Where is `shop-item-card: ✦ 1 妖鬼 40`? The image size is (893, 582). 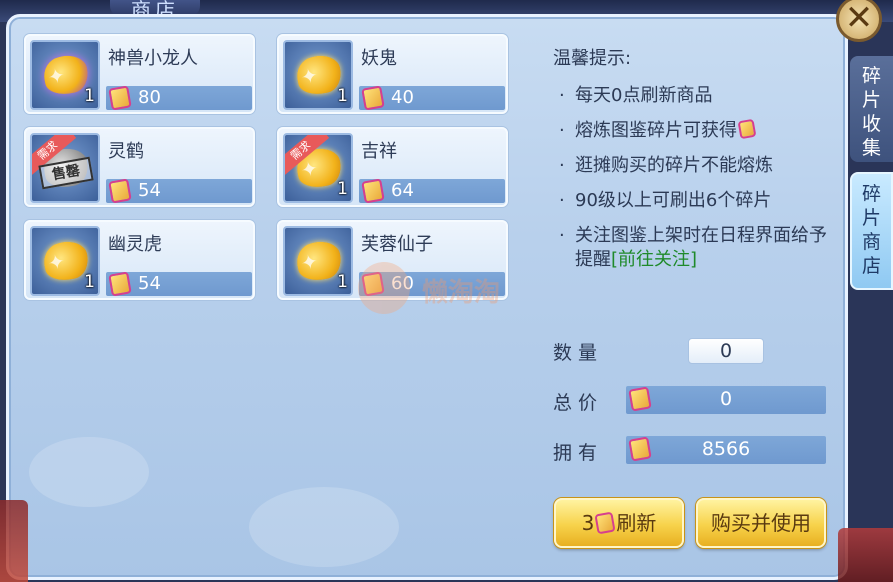 shop-item-card: ✦ 1 妖鬼 40 is located at coordinates (392, 74).